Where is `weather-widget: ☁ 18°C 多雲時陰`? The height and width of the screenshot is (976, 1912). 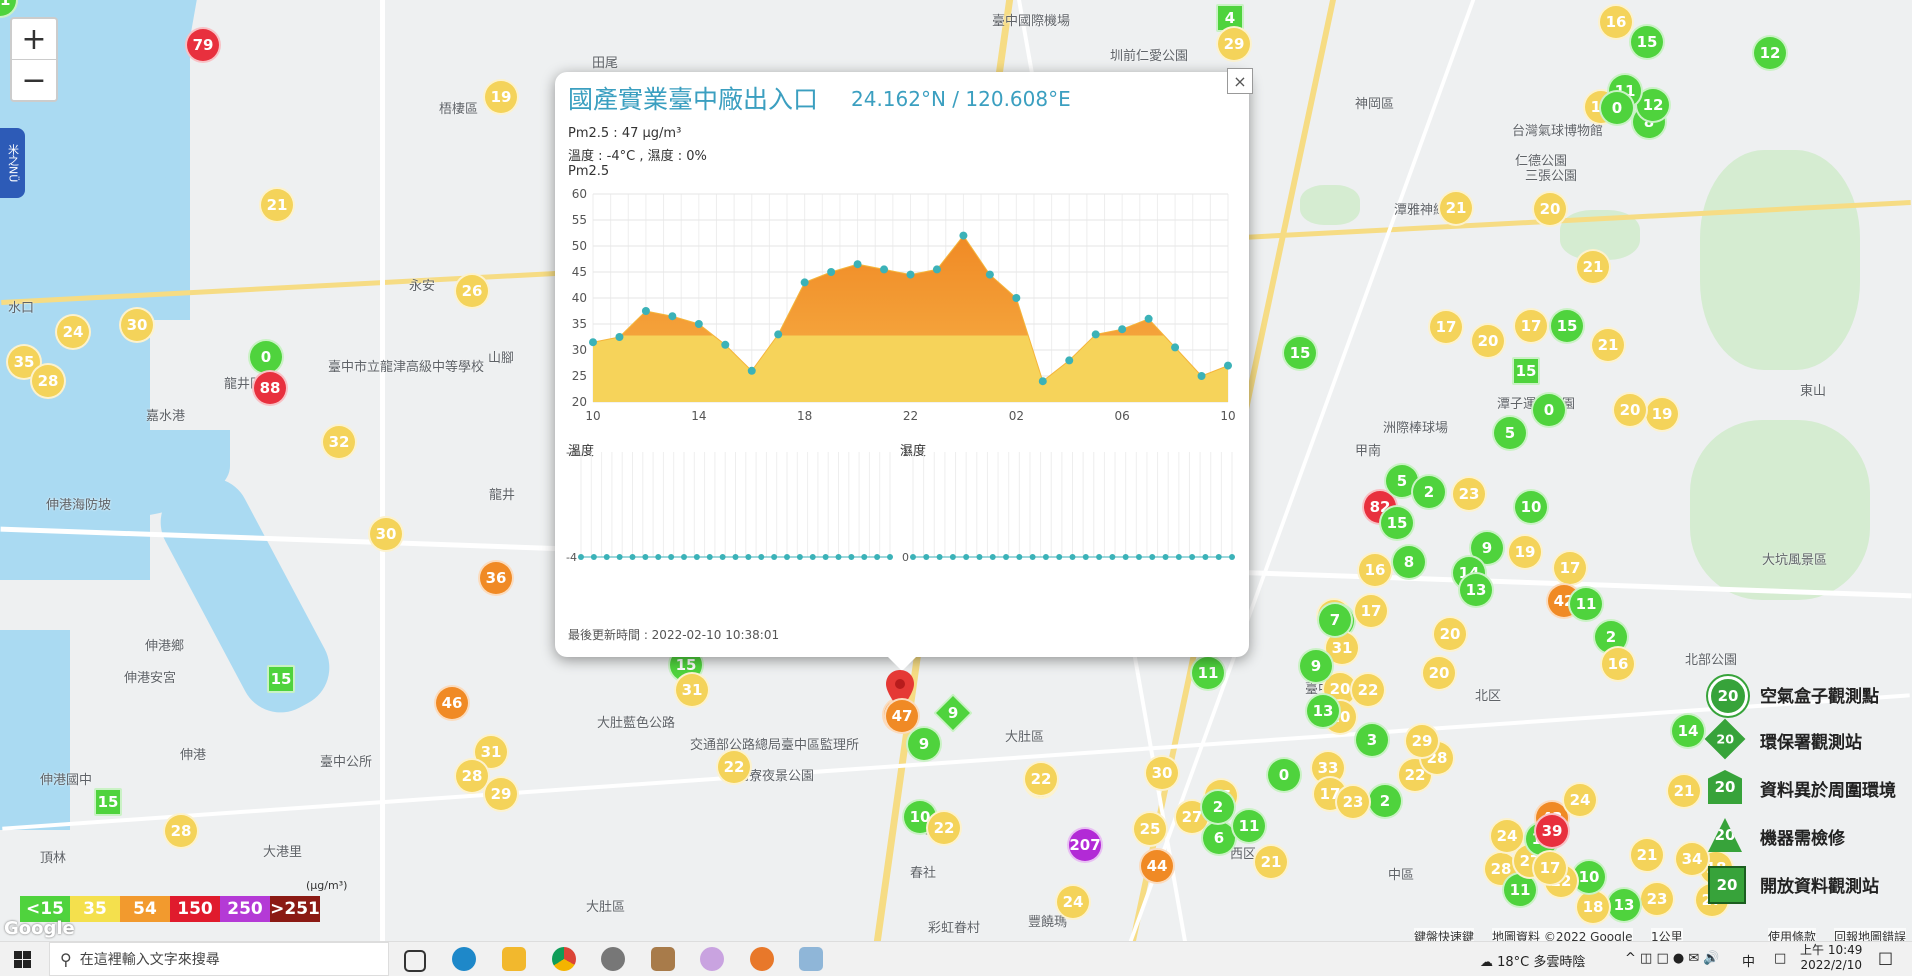
weather-widget: ☁ 18°C 多雲時陰 is located at coordinates (1532, 960).